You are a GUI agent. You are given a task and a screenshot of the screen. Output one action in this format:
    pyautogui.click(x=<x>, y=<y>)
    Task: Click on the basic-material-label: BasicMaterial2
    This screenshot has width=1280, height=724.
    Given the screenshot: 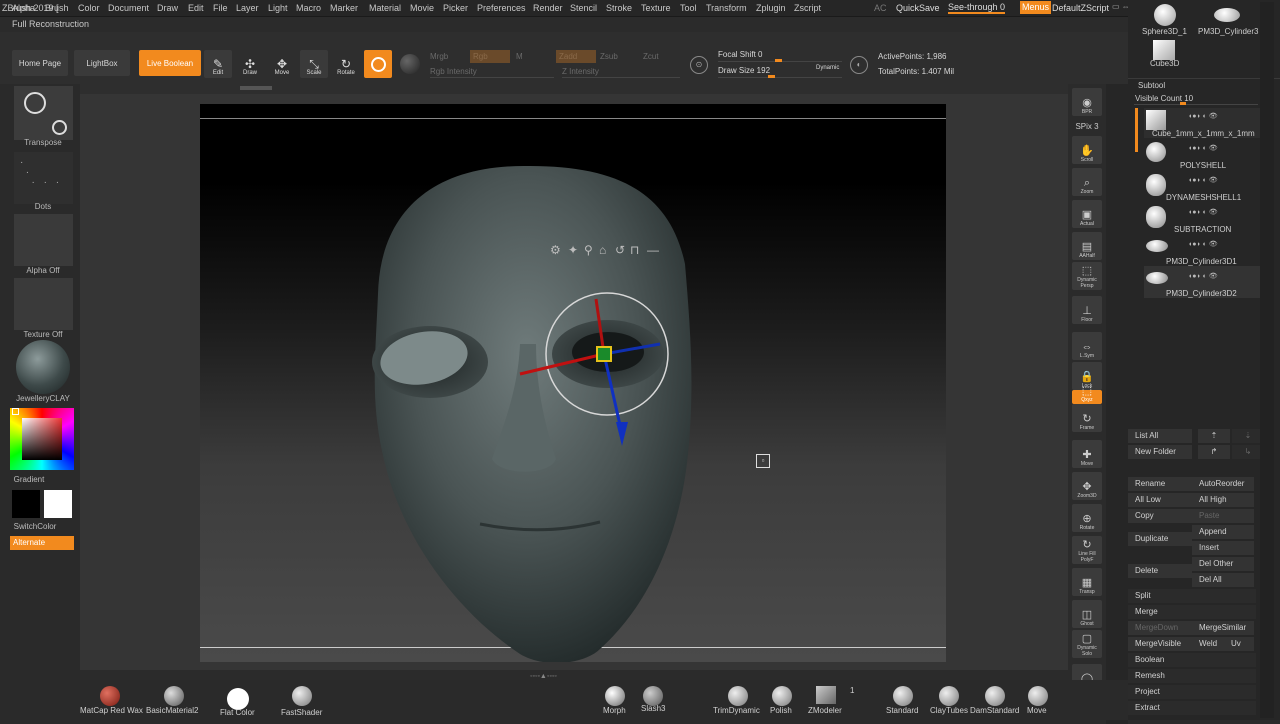 What is the action you would take?
    pyautogui.click(x=172, y=710)
    